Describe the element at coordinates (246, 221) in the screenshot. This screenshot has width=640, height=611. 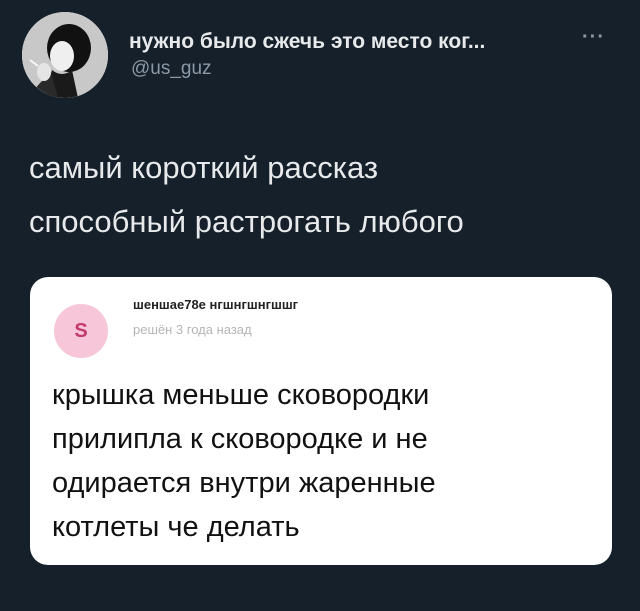
I see `tweet-text-line: способный растрогать любого` at that location.